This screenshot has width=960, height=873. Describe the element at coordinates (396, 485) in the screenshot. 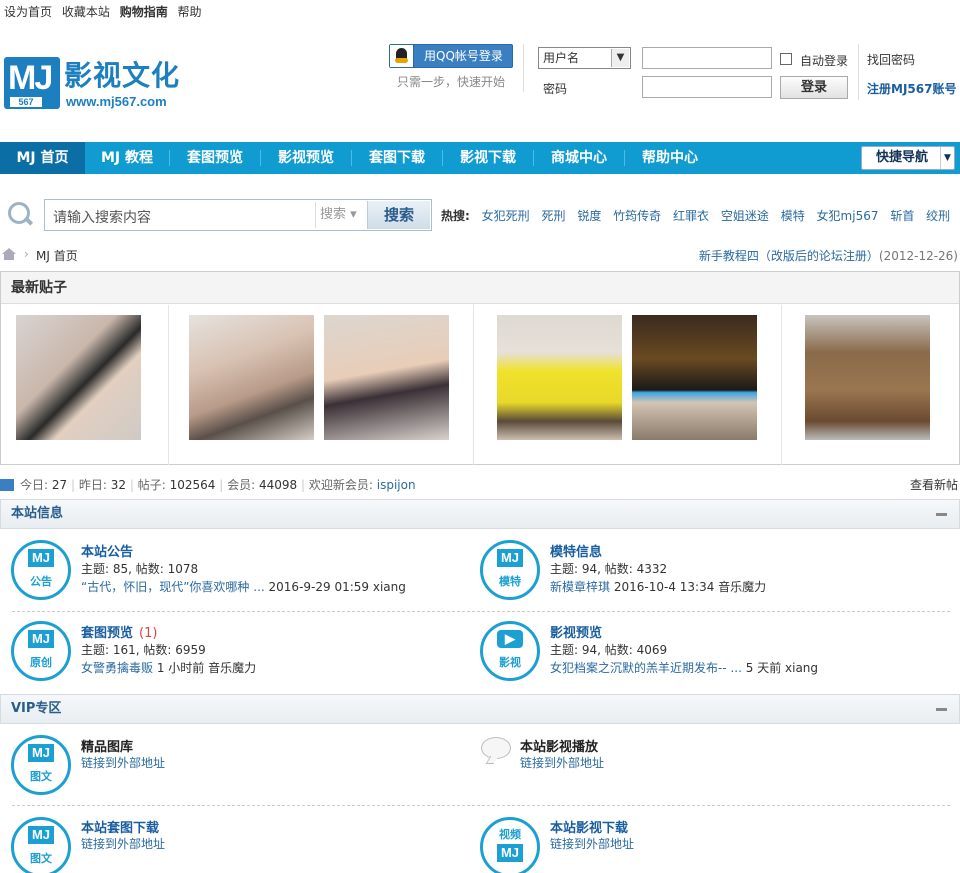

I see `new-member-link: ispijon` at that location.